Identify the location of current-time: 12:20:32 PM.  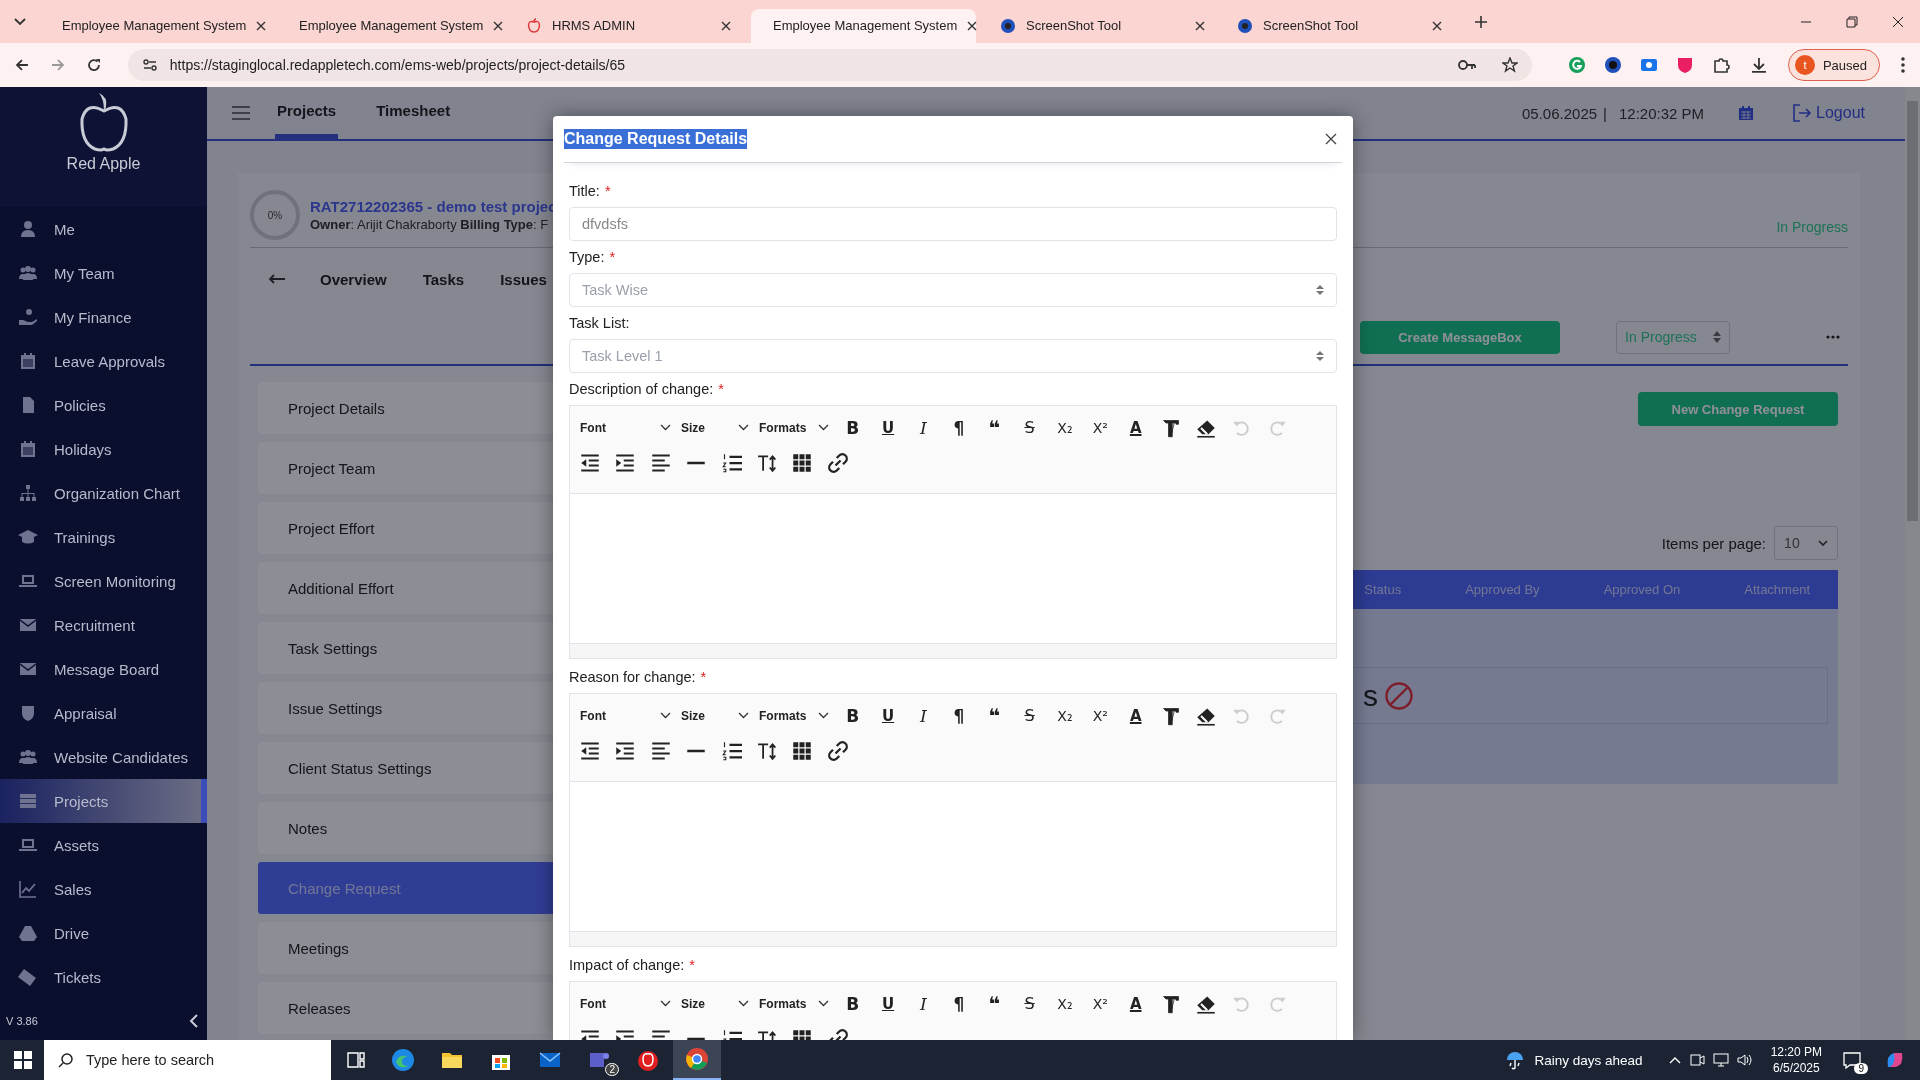
(1662, 113).